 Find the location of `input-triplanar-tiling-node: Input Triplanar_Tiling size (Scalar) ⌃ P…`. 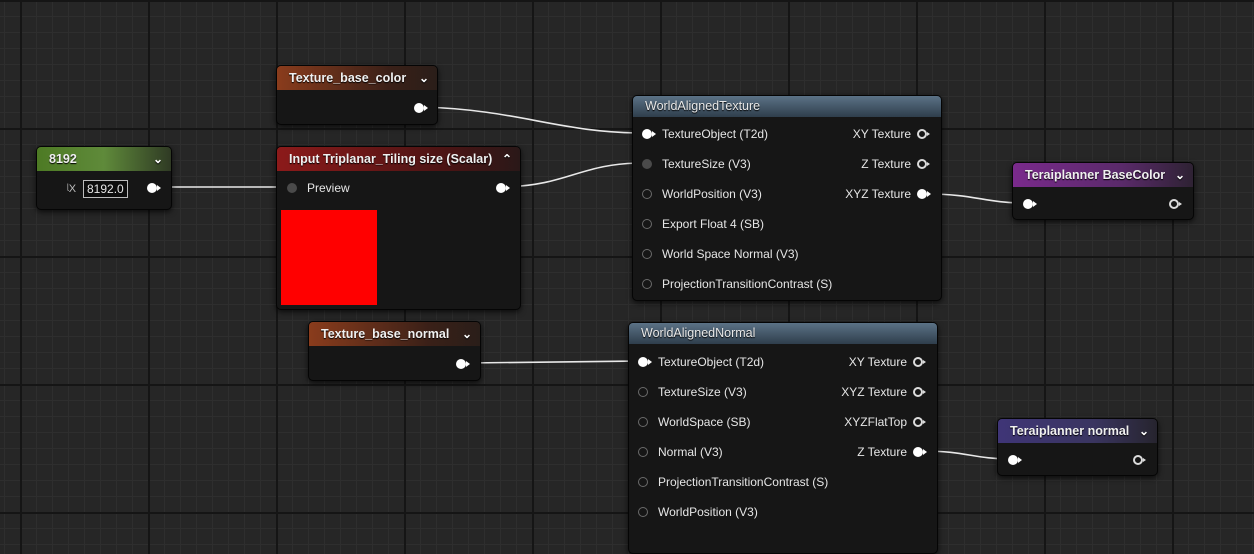

input-triplanar-tiling-node: Input Triplanar_Tiling size (Scalar) ⌃ P… is located at coordinates (398, 228).